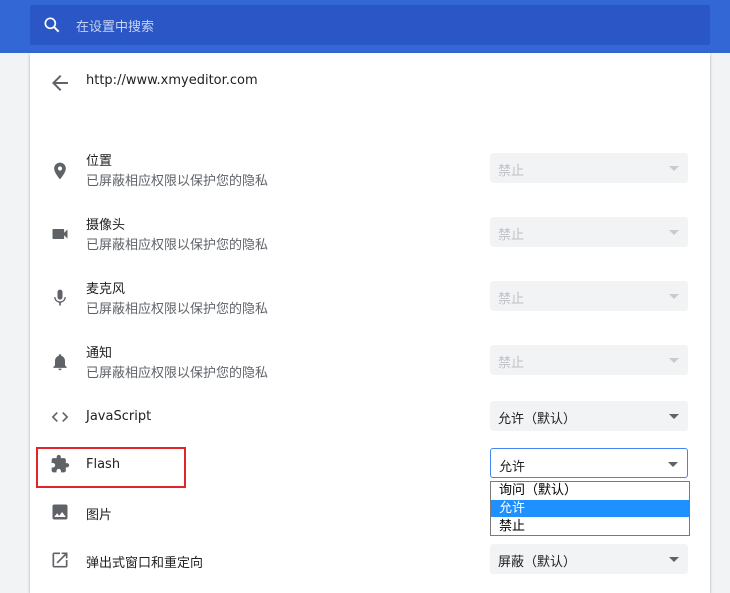 The height and width of the screenshot is (593, 730). I want to click on permission-row-javascript: JavaScript 允许（默认）, so click(370, 417).